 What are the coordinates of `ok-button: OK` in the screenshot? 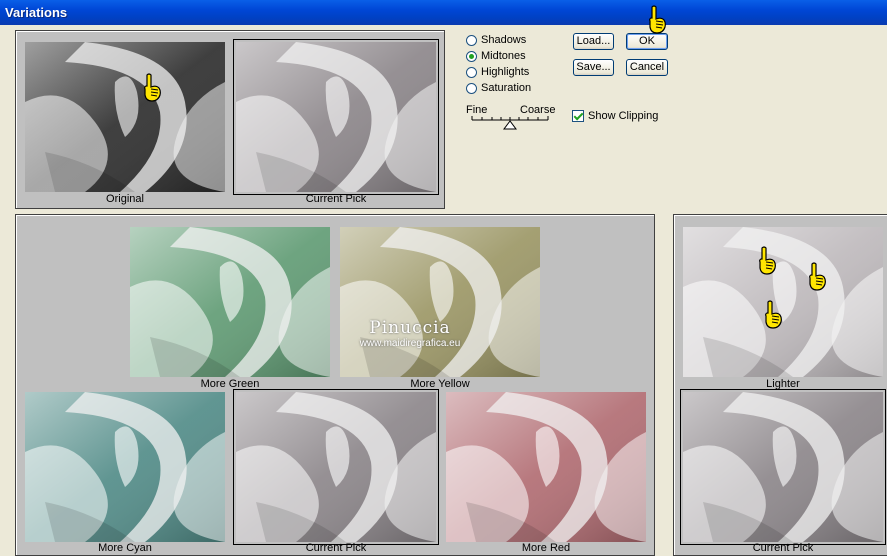 It's located at (647, 41).